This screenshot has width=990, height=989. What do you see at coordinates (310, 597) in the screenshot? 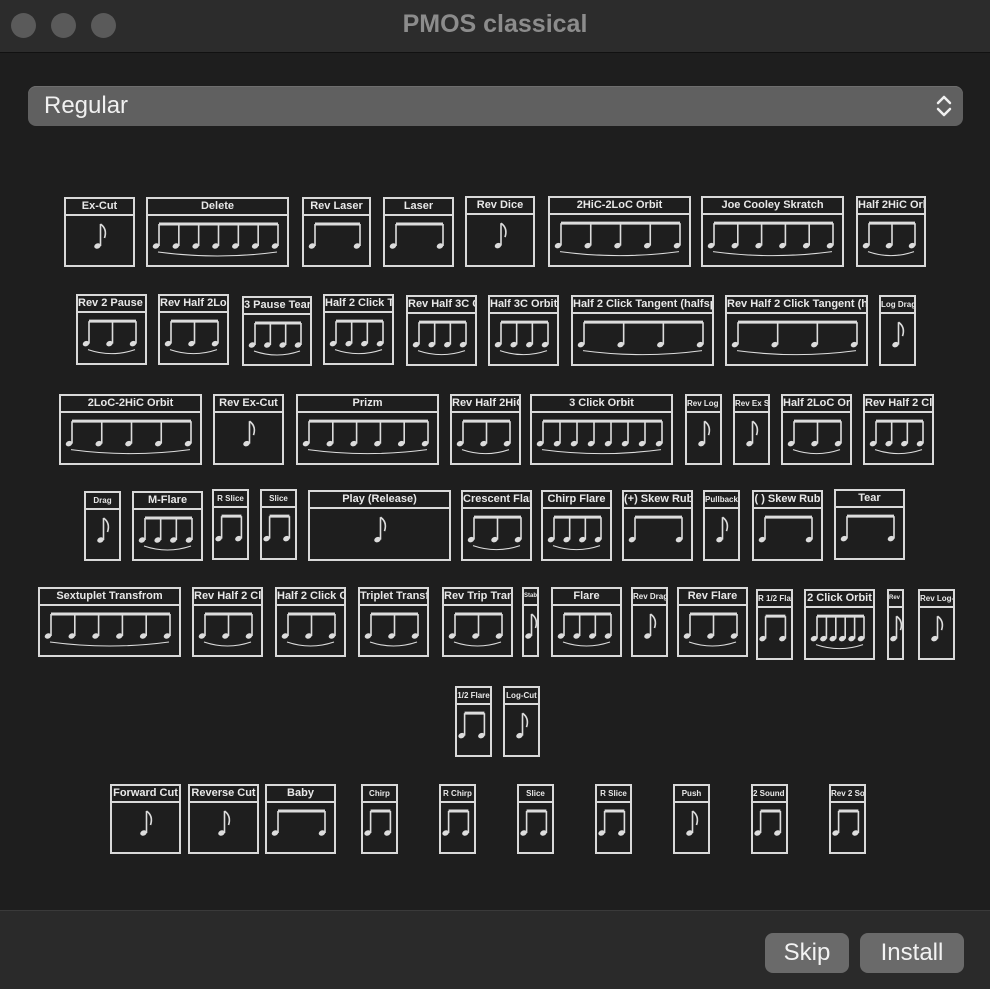
I see `technique-label: Half 2 Click Orbit` at bounding box center [310, 597].